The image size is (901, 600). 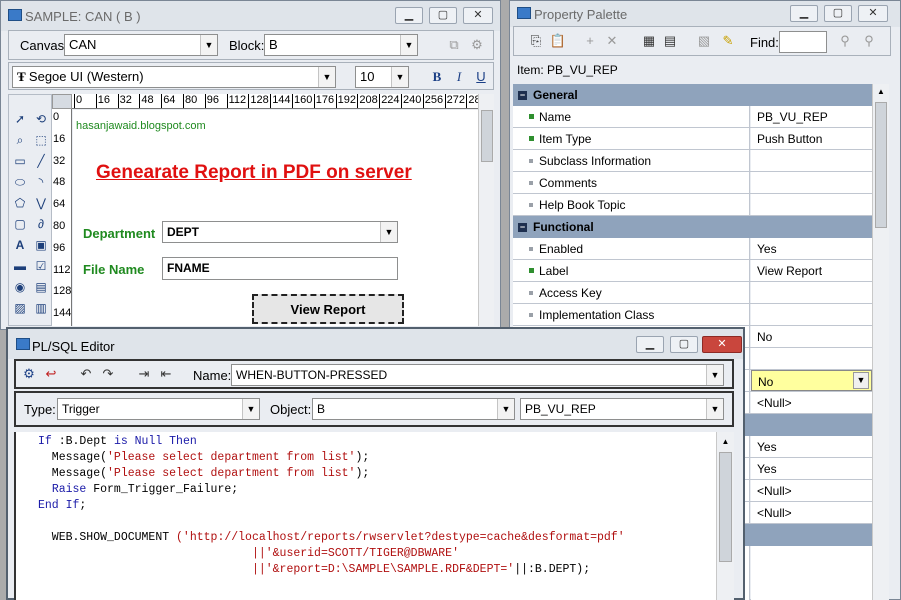 What do you see at coordinates (20, 245) in the screenshot?
I see `text-tool-icon: A` at bounding box center [20, 245].